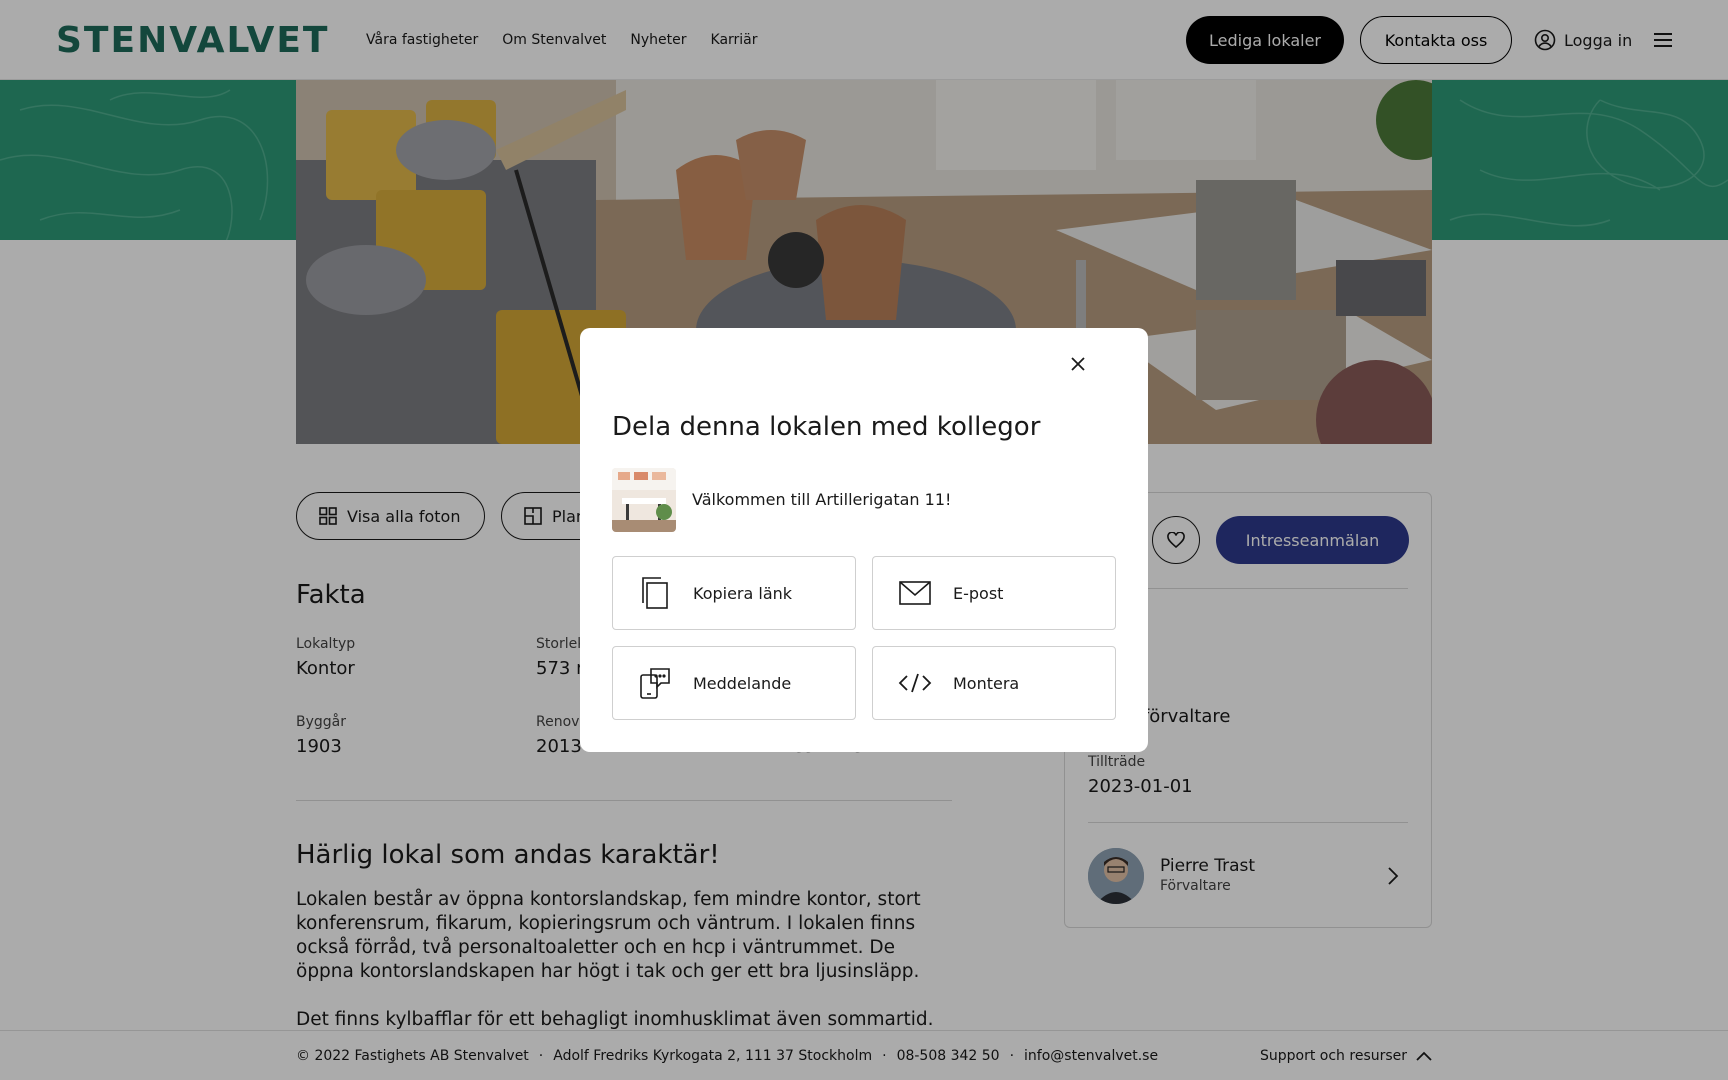 This screenshot has height=1080, width=1728. I want to click on embed-share-button: Montera, so click(994, 683).